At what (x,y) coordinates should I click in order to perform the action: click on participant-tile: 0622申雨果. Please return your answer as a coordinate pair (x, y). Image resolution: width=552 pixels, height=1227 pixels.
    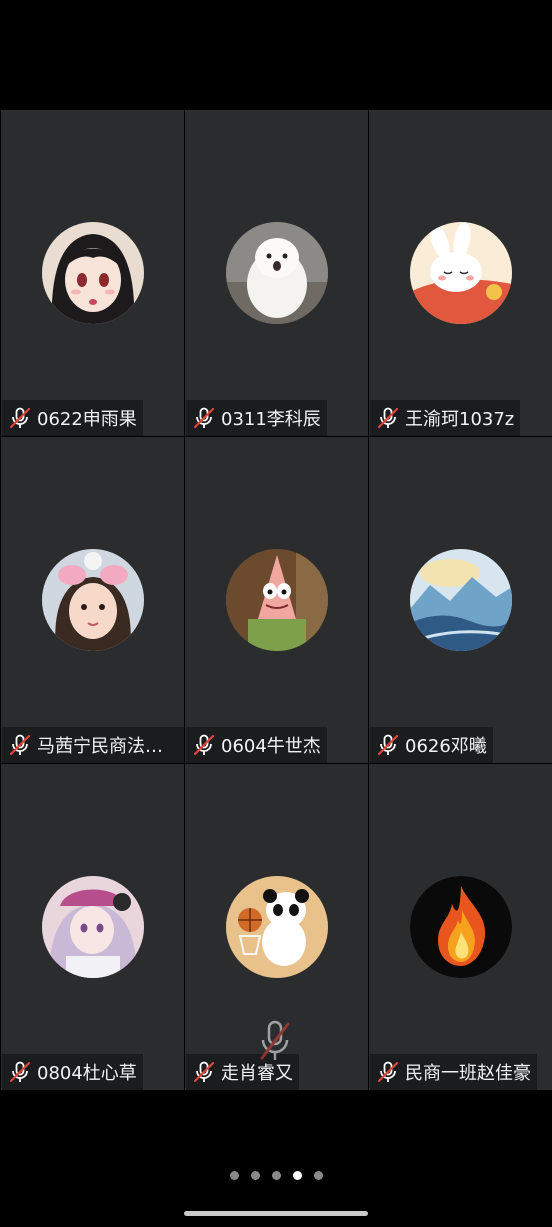
    Looking at the image, I should click on (92, 273).